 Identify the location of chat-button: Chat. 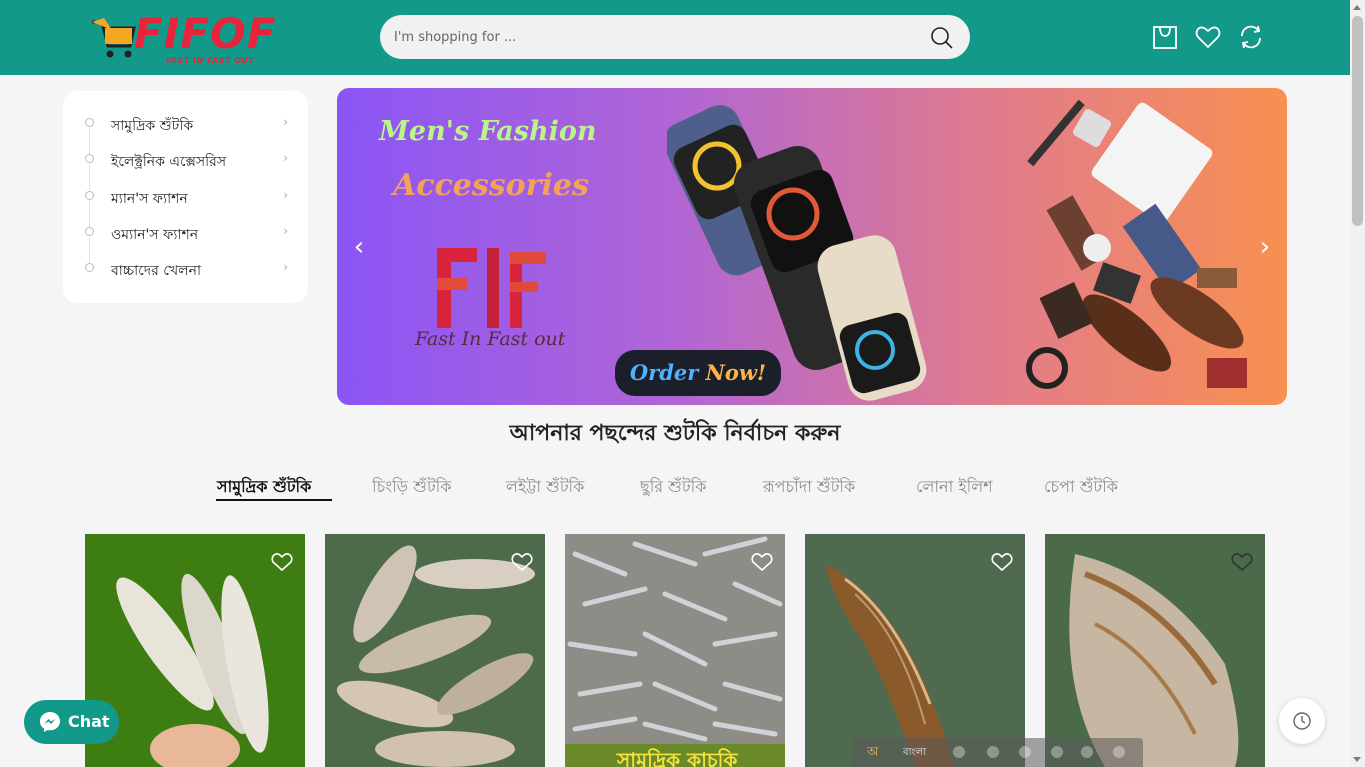
(71, 722).